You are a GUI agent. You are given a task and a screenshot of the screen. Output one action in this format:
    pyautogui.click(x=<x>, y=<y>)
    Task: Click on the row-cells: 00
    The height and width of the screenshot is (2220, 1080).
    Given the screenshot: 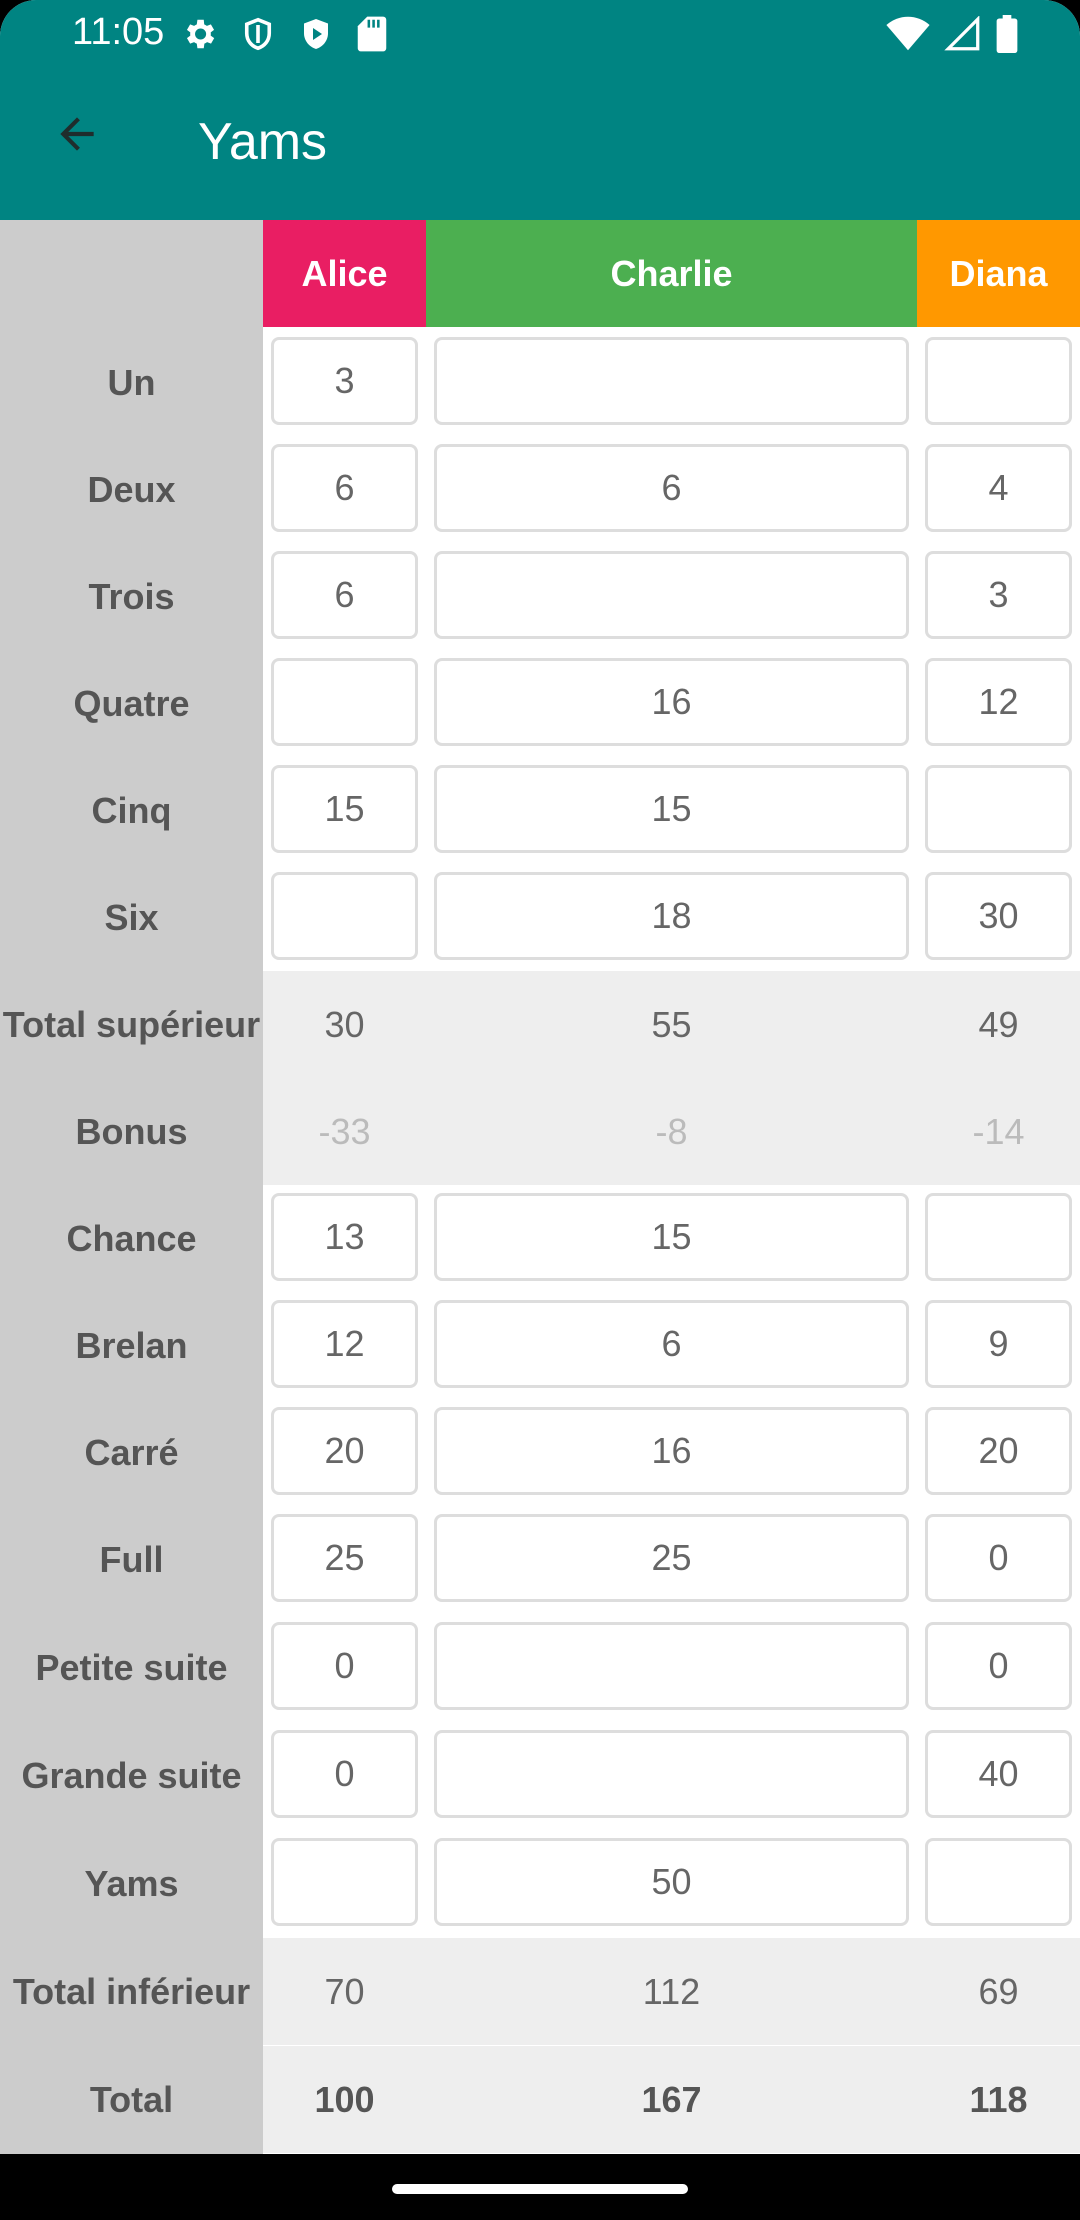 What is the action you would take?
    pyautogui.click(x=671, y=1667)
    